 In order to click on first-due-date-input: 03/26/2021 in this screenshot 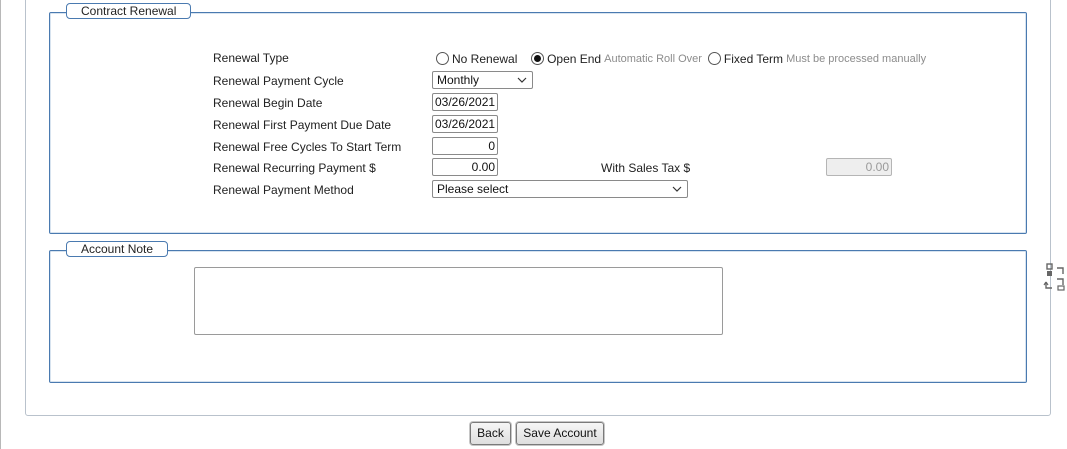, I will do `click(465, 124)`.